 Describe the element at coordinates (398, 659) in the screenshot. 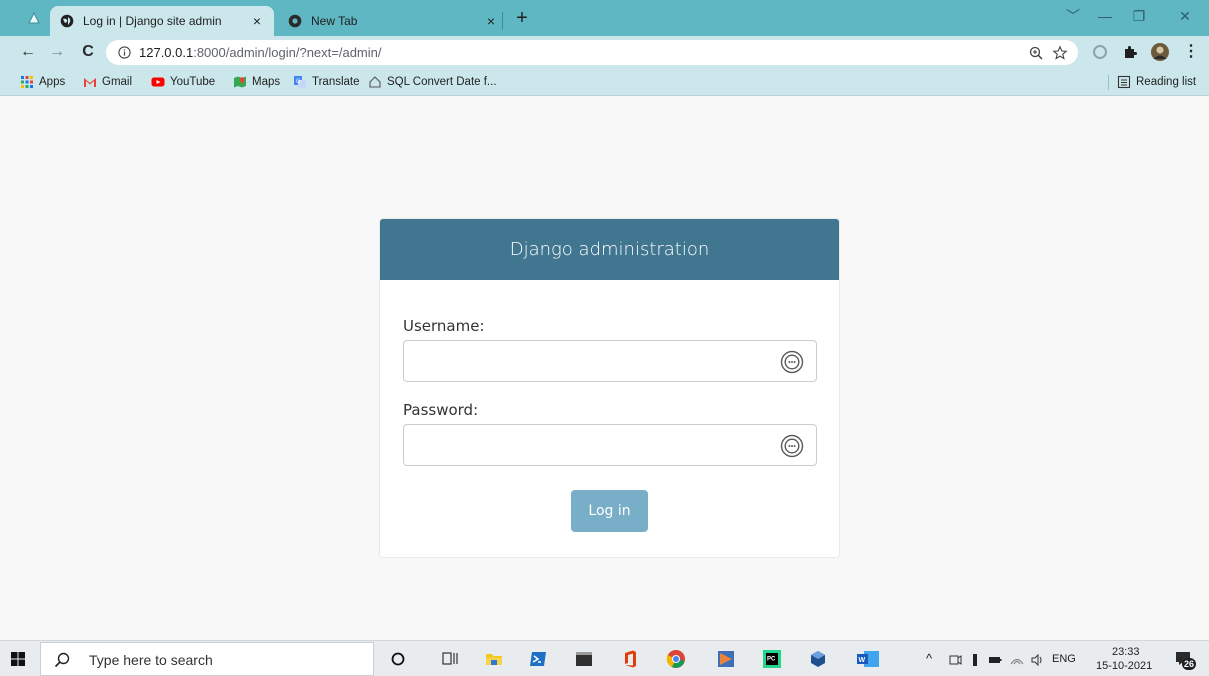

I see `cortana-icon` at that location.